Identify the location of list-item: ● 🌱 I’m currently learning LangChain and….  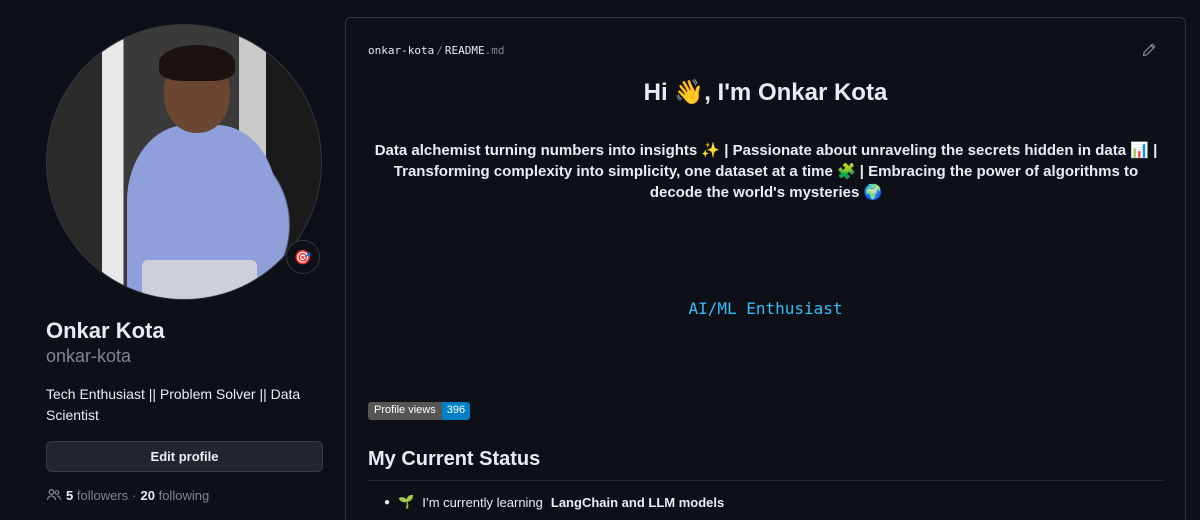
(554, 502).